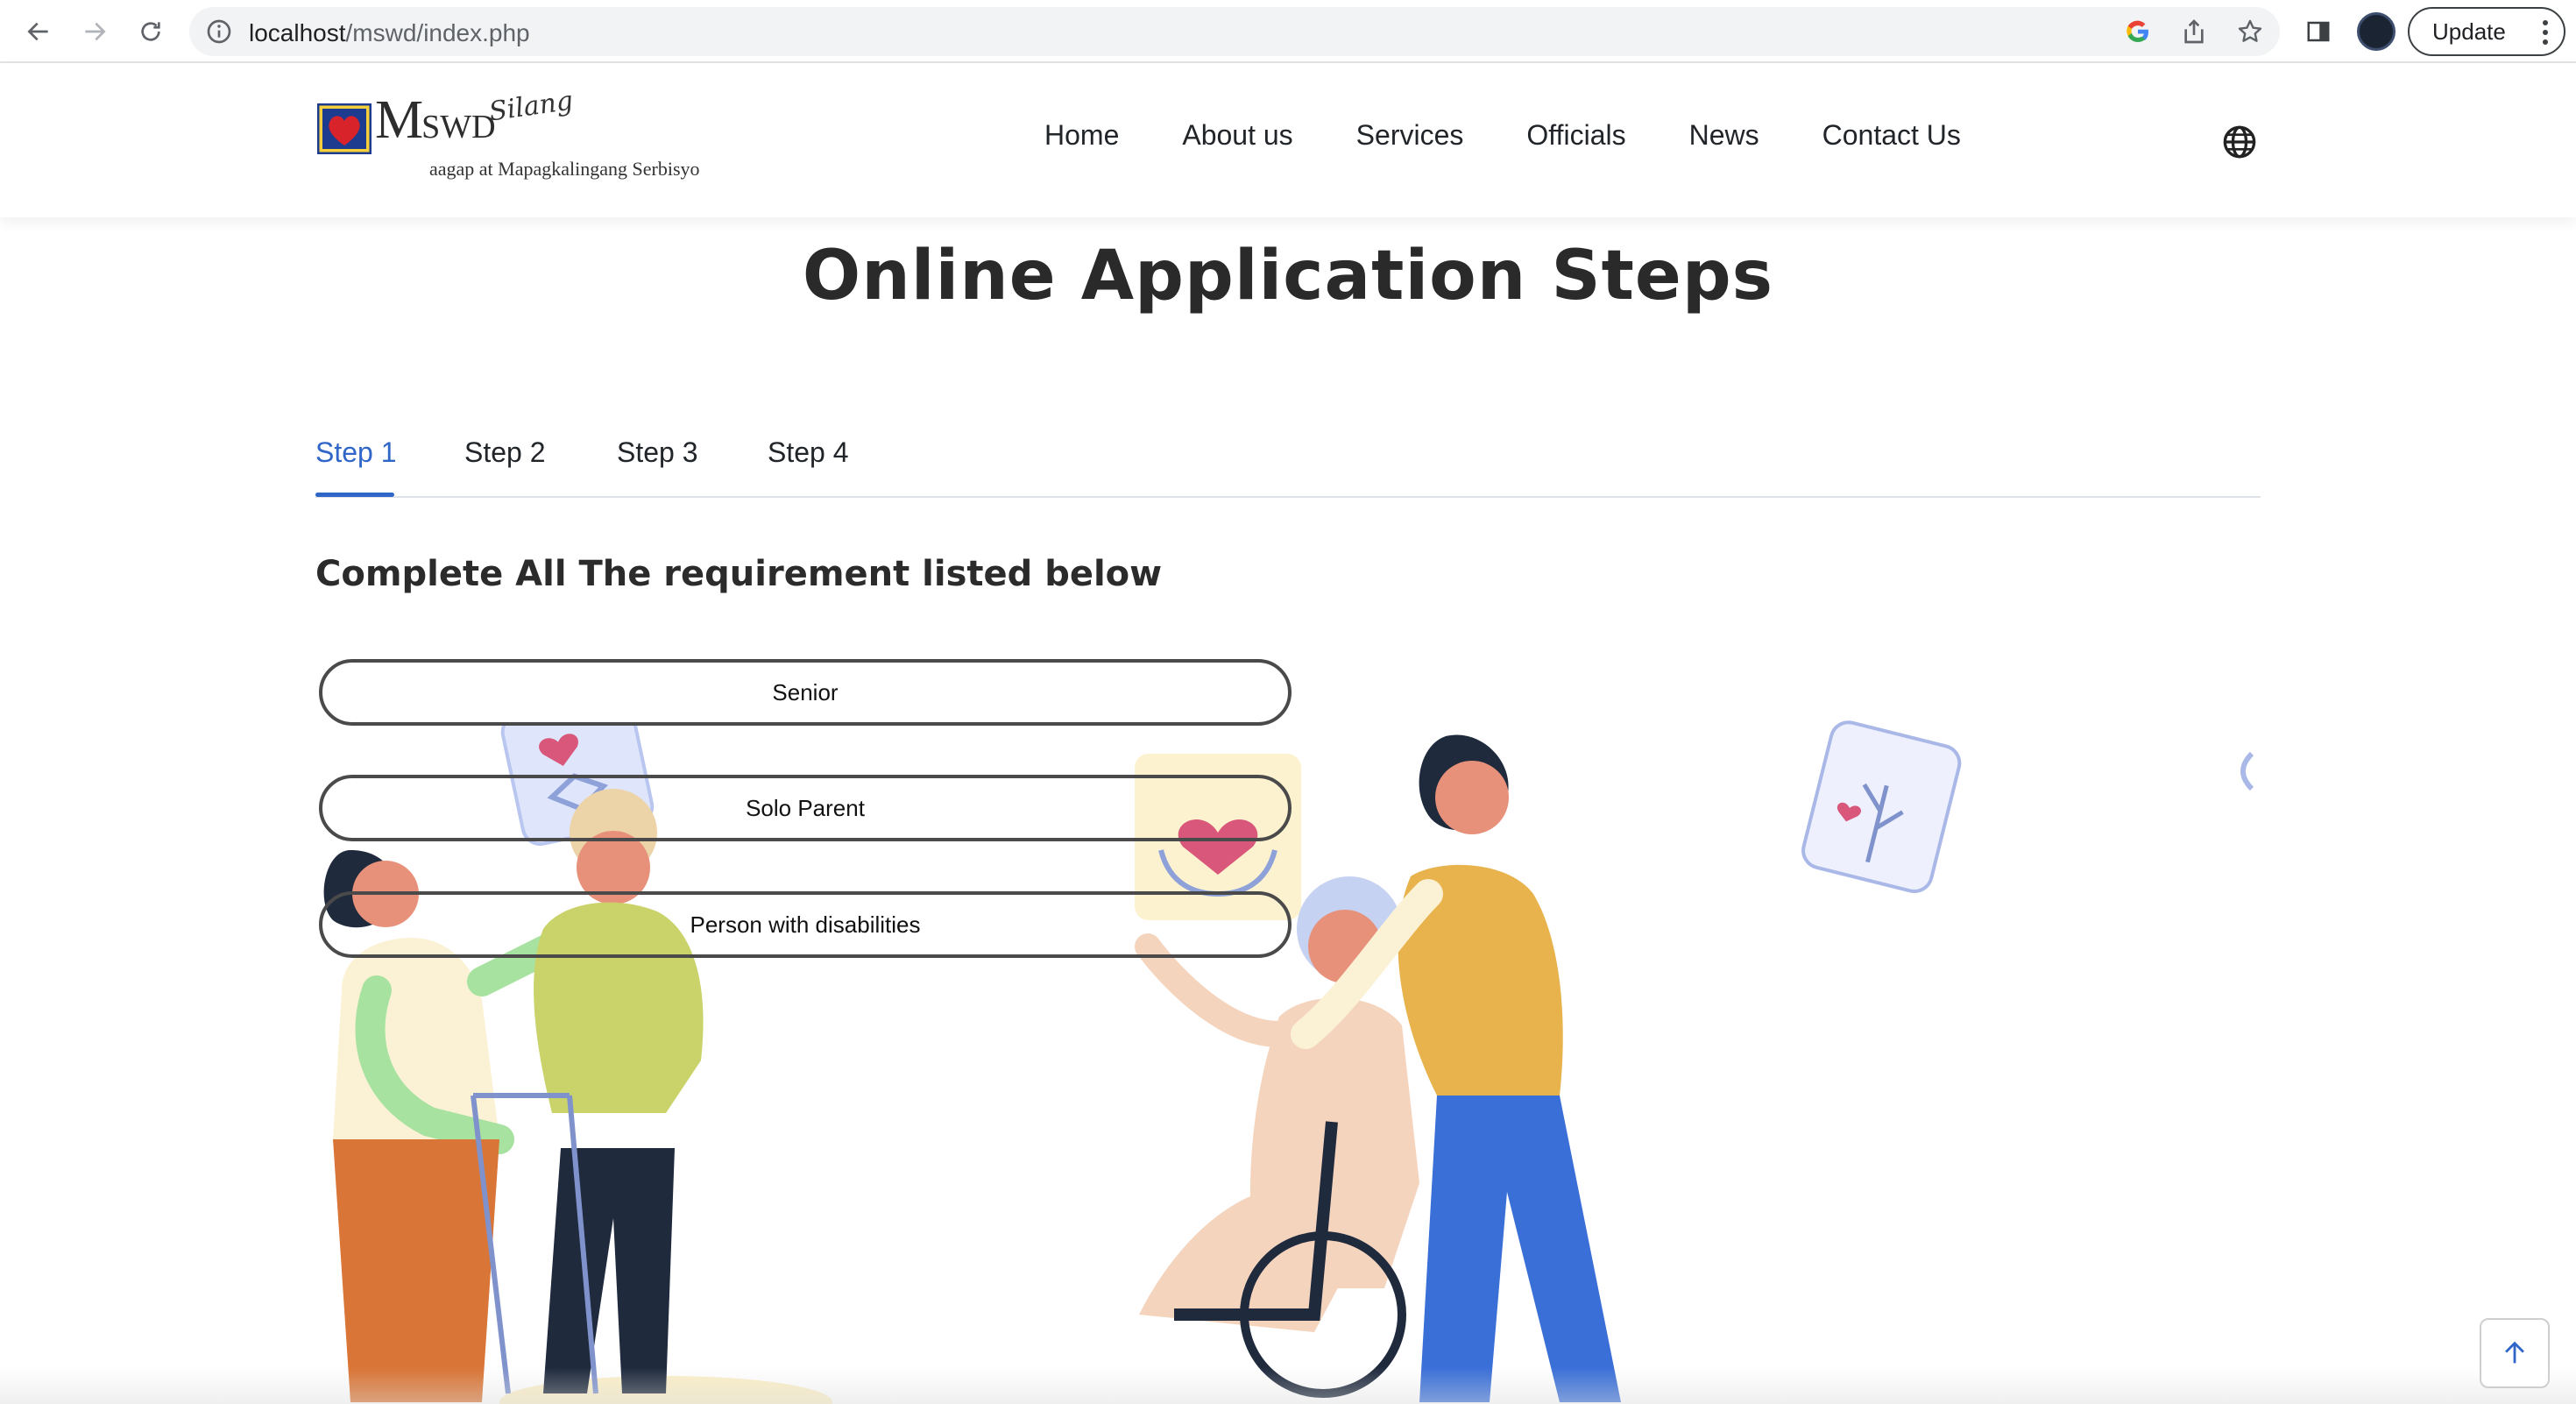 The image size is (2576, 1404). Describe the element at coordinates (564, 169) in the screenshot. I see `logo-tagline: aagap at Mapagkalingang Serbisyo` at that location.